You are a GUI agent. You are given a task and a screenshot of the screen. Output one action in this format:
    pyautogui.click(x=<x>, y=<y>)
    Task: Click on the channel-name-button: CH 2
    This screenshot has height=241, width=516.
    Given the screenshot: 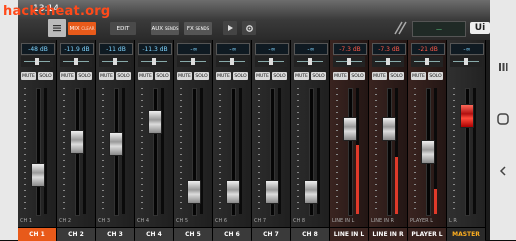 What is the action you would take?
    pyautogui.click(x=76, y=234)
    